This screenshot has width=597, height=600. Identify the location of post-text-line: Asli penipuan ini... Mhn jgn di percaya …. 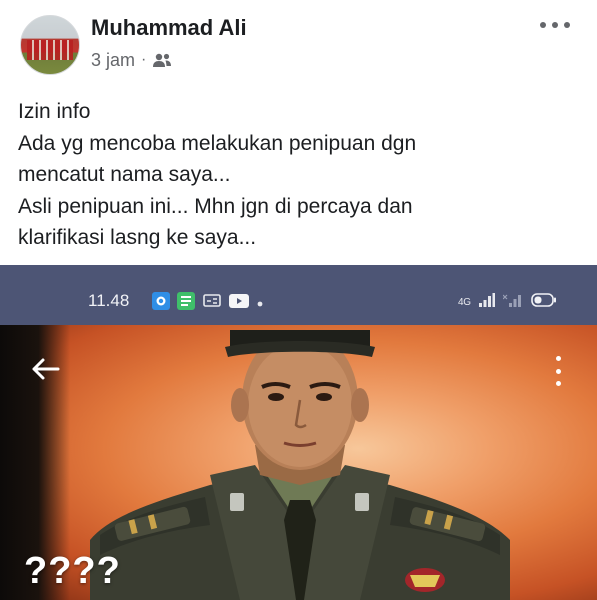
(215, 206).